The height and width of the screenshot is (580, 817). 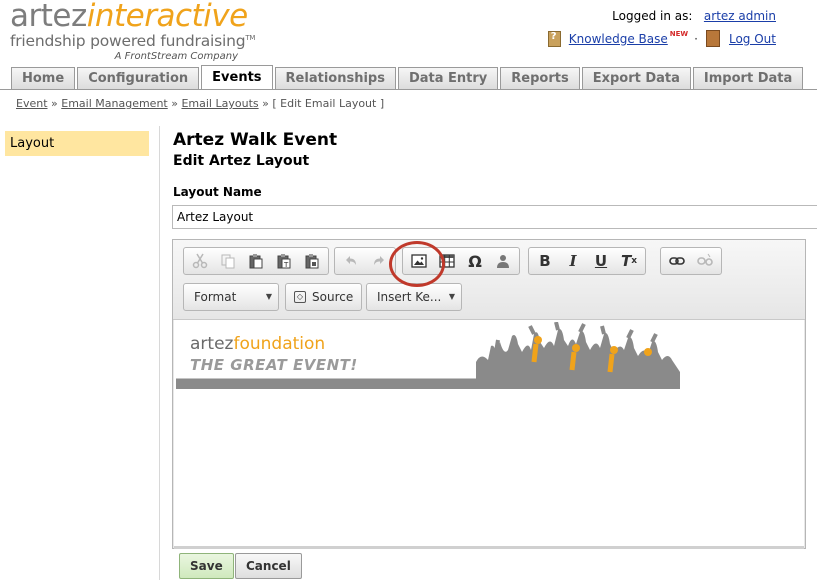 What do you see at coordinates (43, 78) in the screenshot?
I see `tab-home: Home` at bounding box center [43, 78].